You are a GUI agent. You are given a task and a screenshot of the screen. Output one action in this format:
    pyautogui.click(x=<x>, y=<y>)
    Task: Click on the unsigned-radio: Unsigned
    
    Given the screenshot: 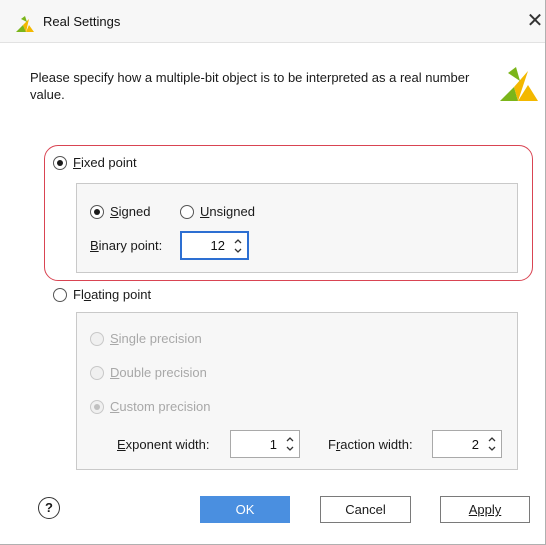 What is the action you would take?
    pyautogui.click(x=217, y=211)
    